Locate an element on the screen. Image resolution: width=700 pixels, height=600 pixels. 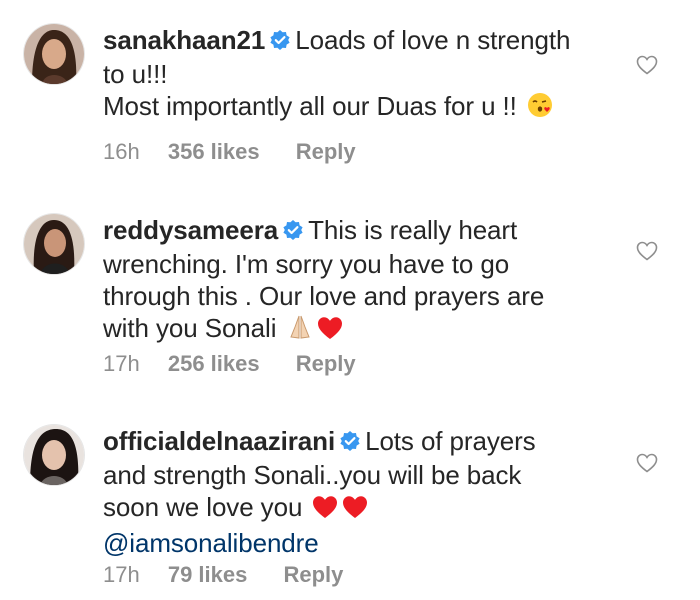
comment-likes: 79 likes is located at coordinates (208, 575).